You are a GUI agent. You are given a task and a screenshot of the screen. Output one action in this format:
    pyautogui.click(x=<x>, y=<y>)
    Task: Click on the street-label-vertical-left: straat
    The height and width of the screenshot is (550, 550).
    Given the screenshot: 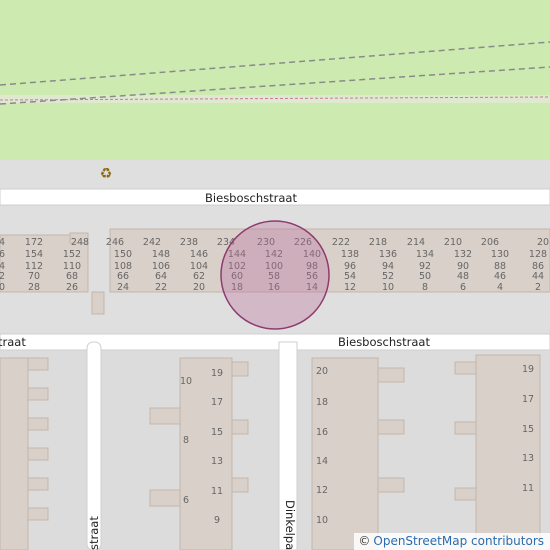 What is the action you would take?
    pyautogui.click(x=94, y=533)
    